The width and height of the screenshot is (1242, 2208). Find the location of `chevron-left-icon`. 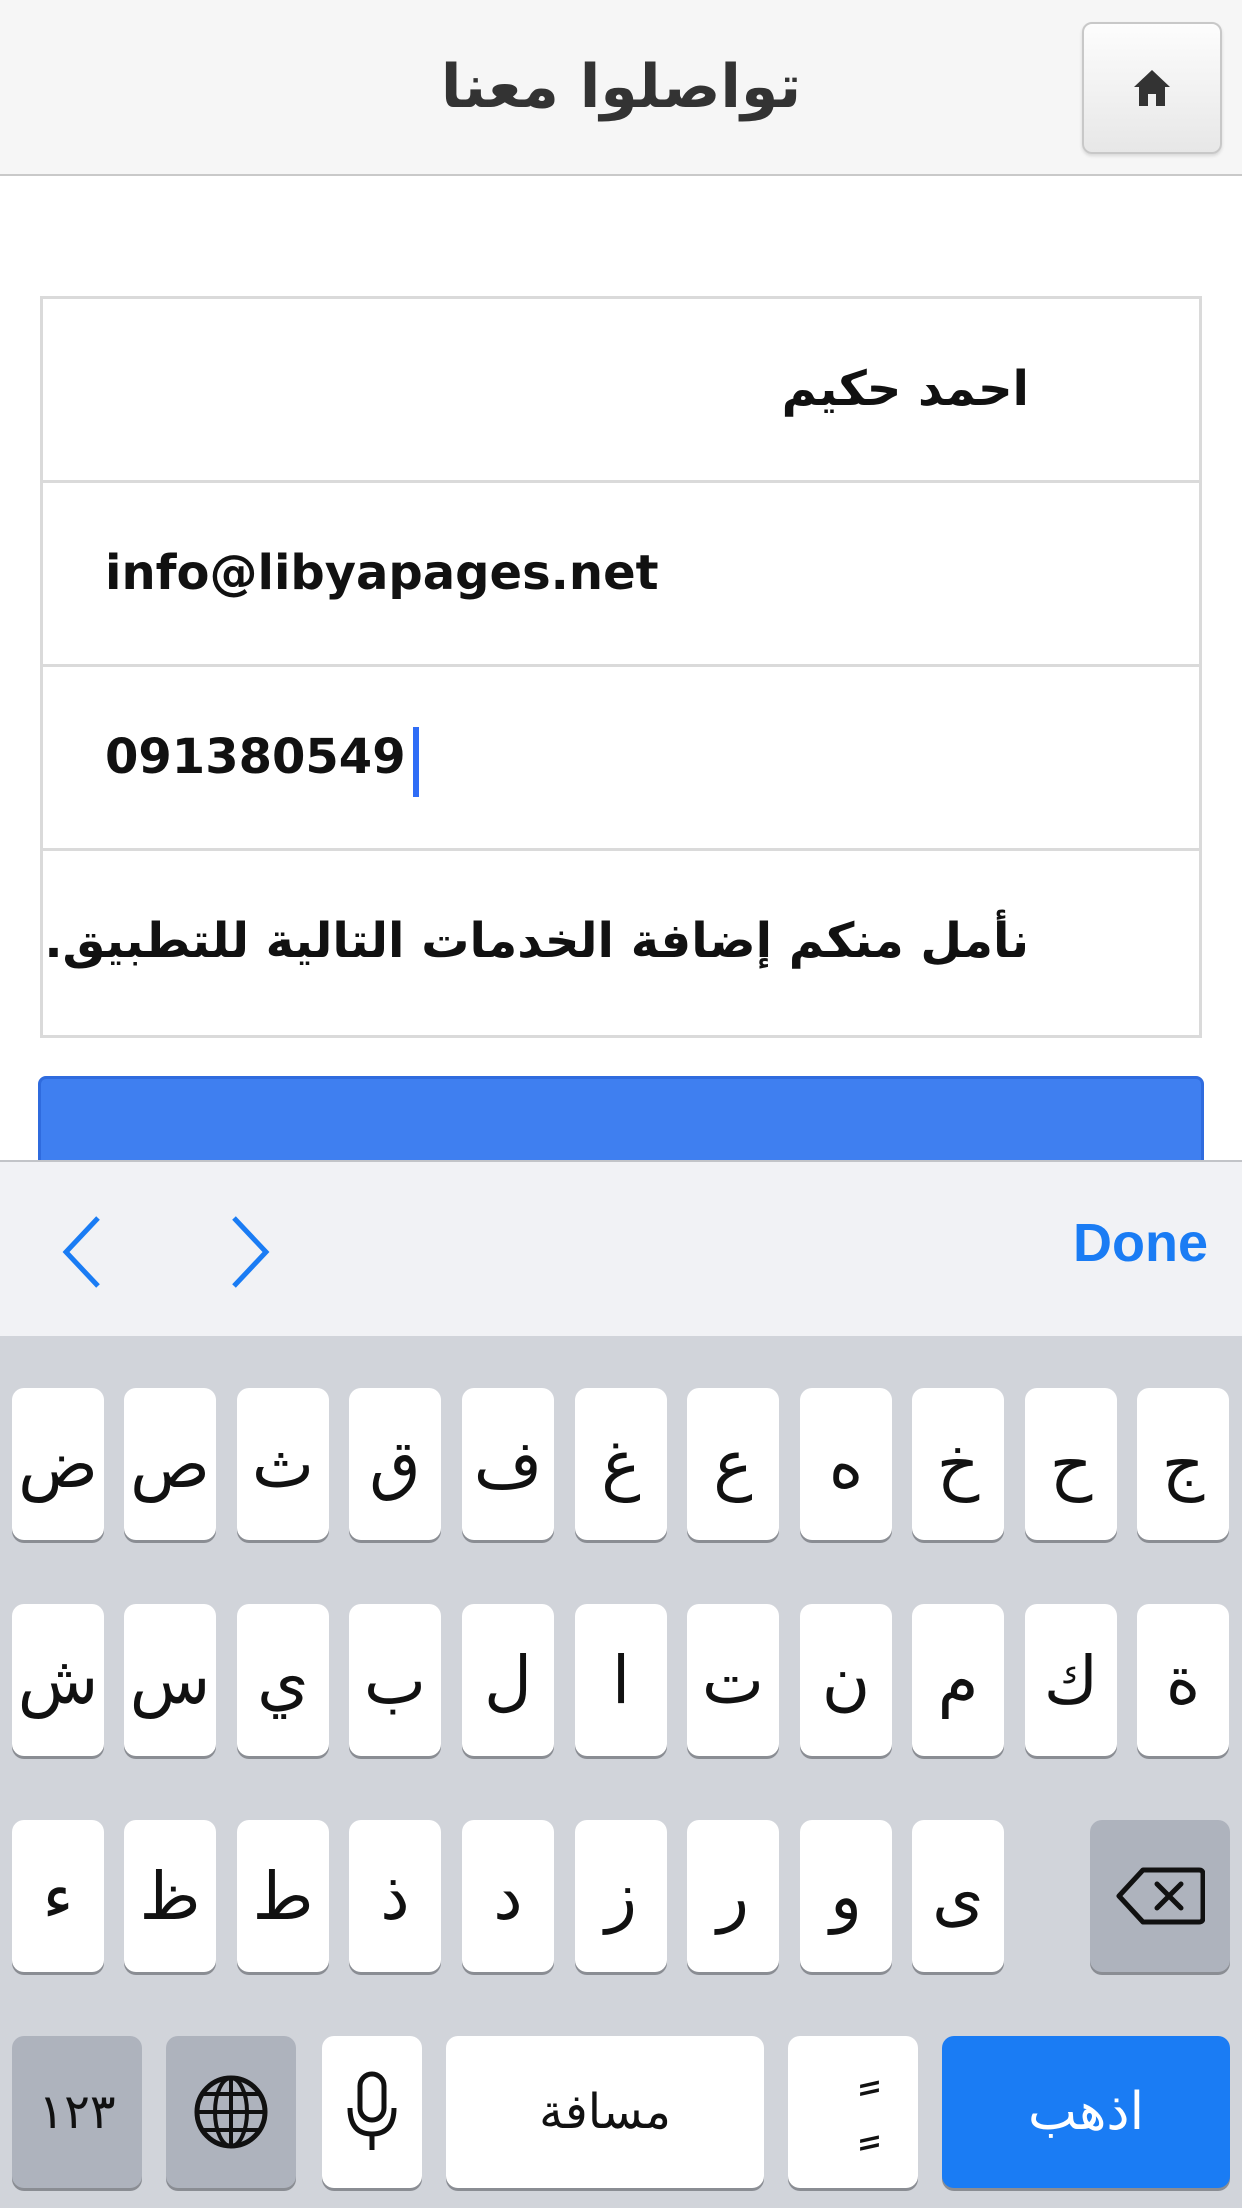

chevron-left-icon is located at coordinates (82, 1252).